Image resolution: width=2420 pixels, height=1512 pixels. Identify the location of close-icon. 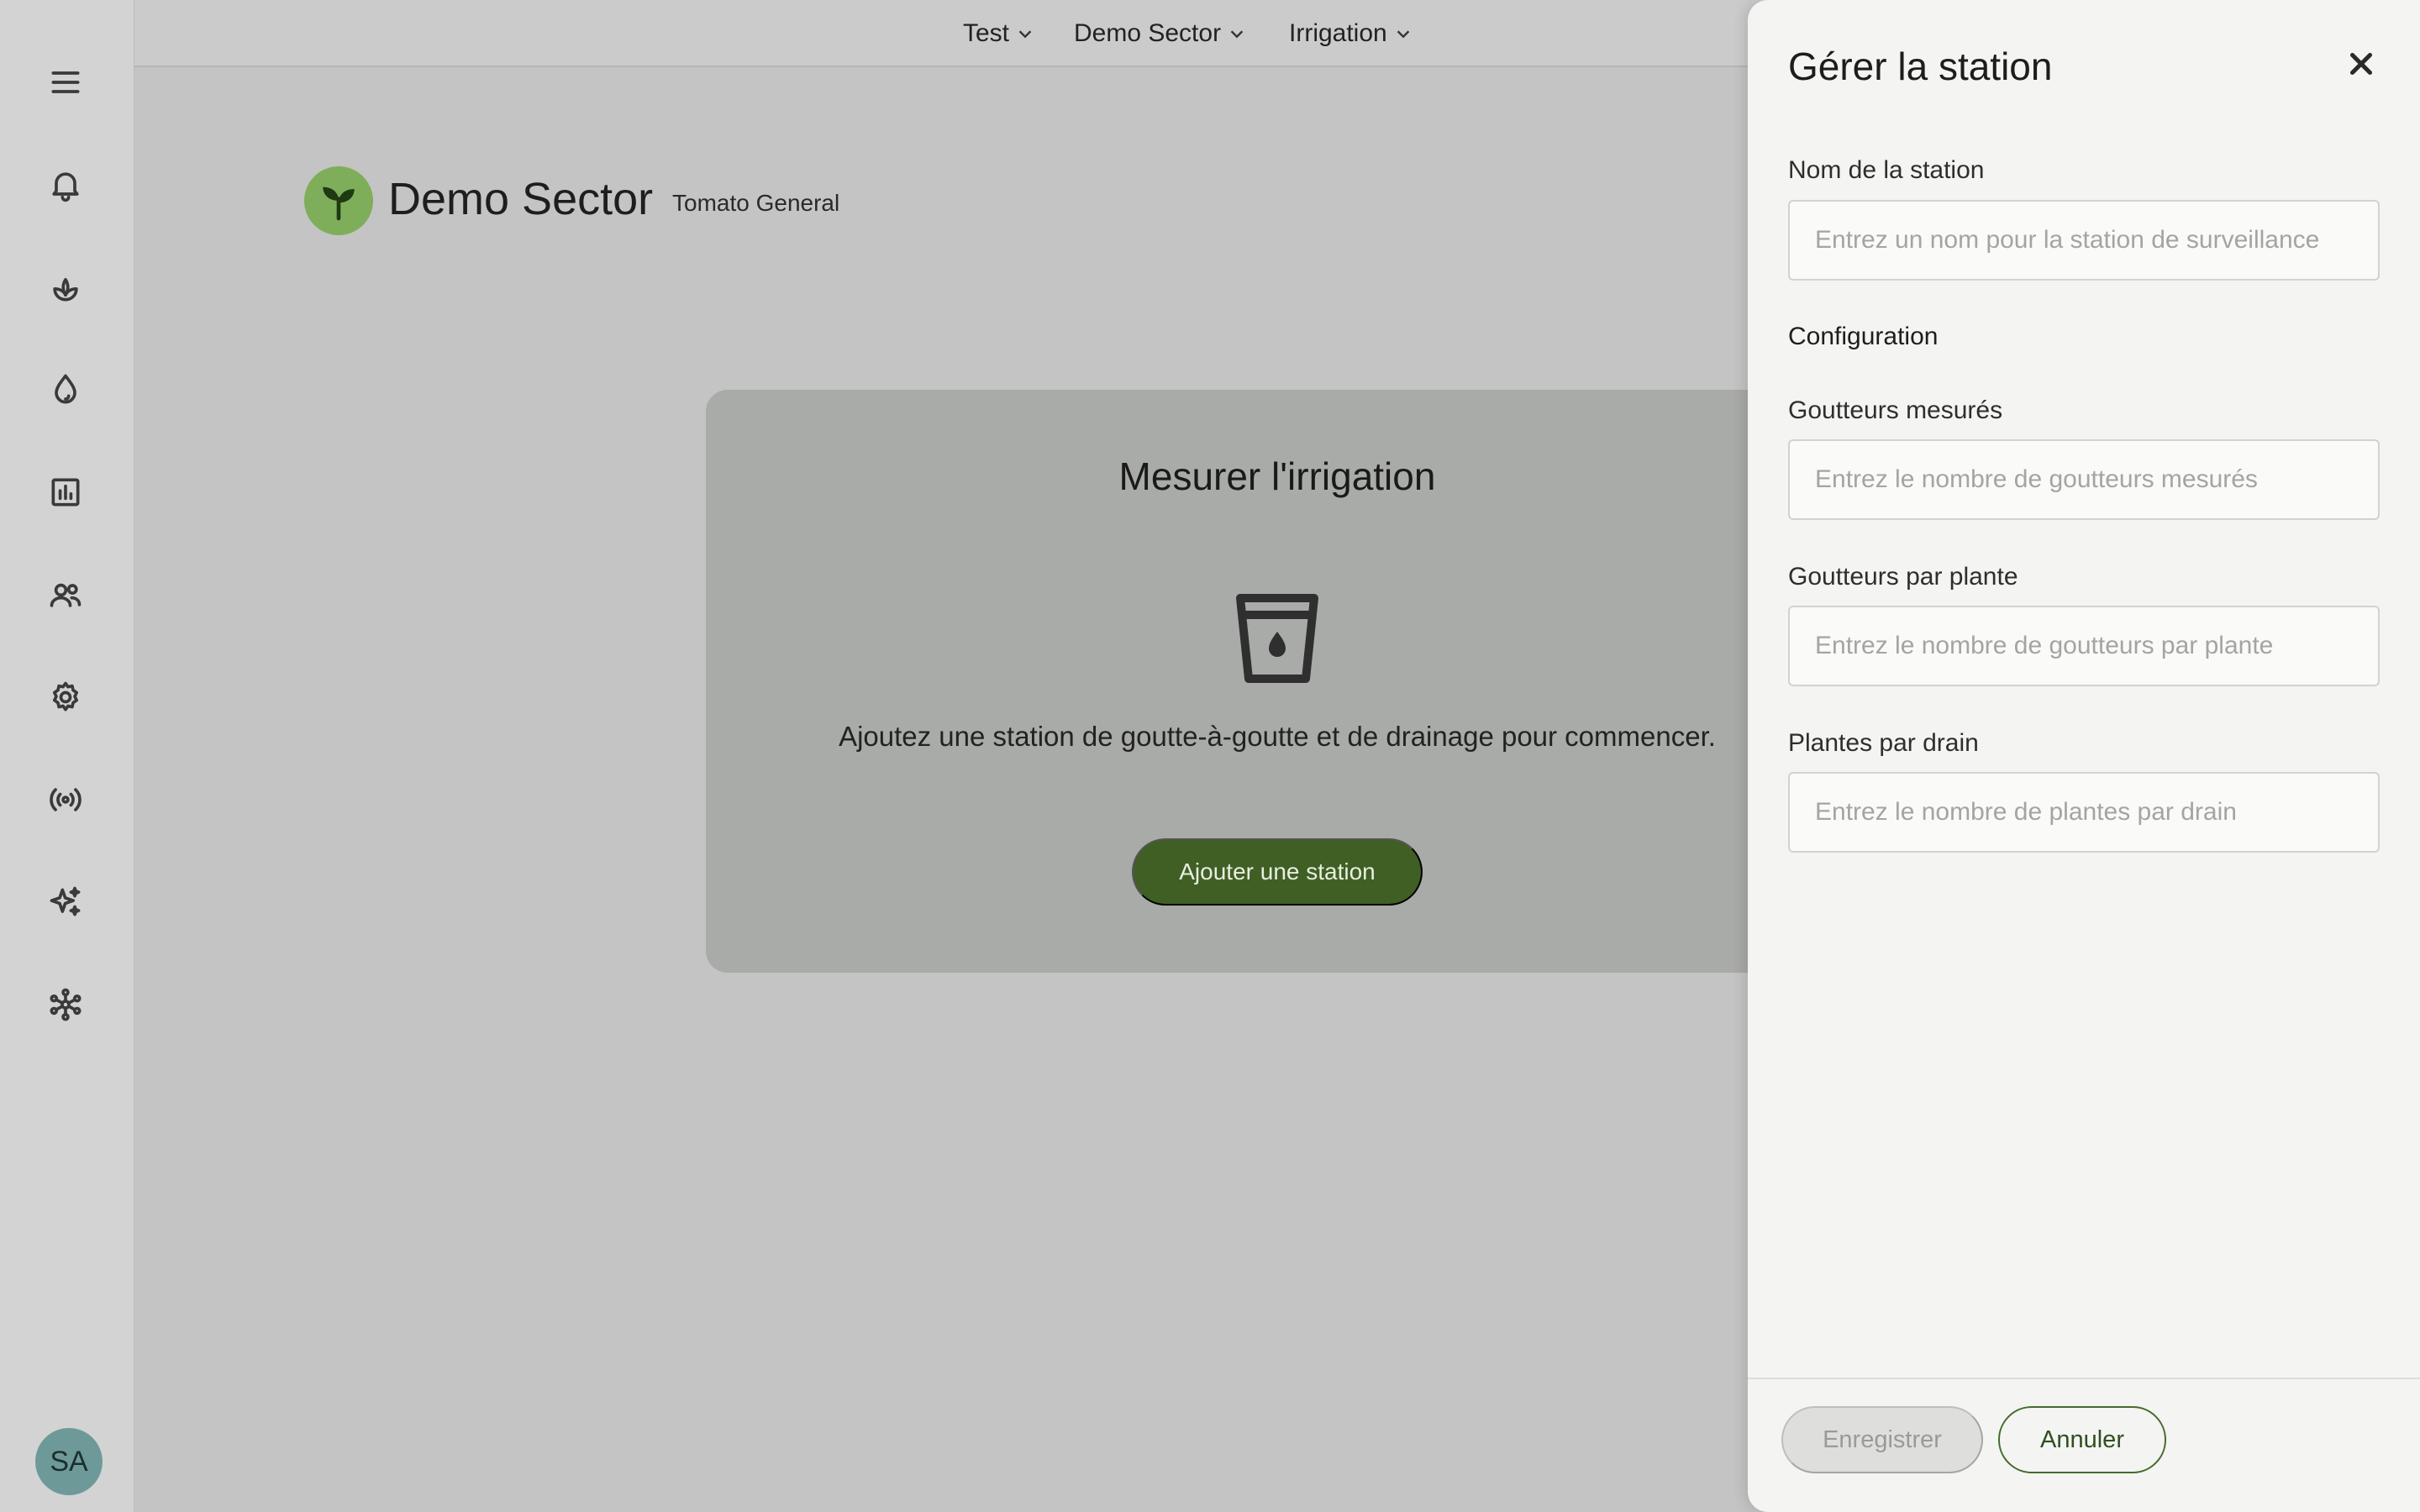
(2361, 64).